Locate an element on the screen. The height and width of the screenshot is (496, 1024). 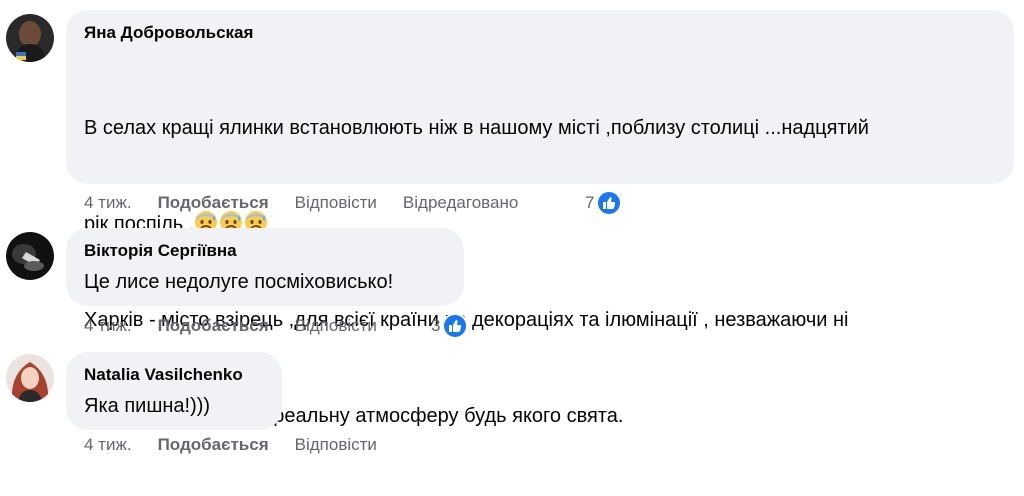
reaction-summary: 3 is located at coordinates (450, 326).